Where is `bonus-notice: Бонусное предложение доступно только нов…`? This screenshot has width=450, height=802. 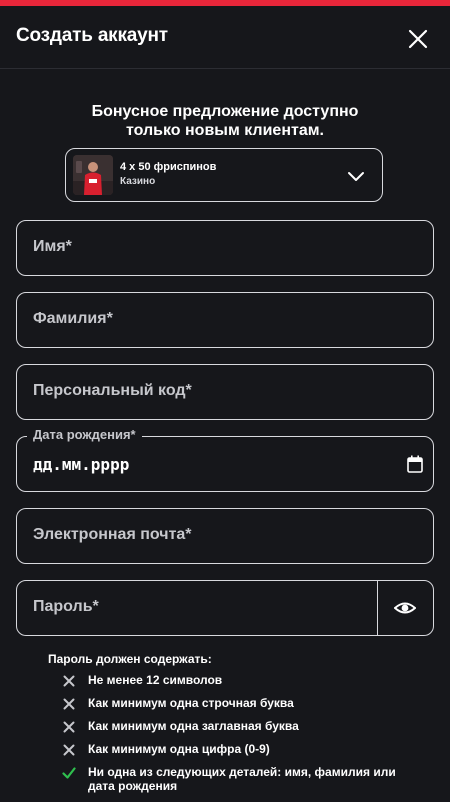 bonus-notice: Бонусное предложение доступно только нов… is located at coordinates (225, 121).